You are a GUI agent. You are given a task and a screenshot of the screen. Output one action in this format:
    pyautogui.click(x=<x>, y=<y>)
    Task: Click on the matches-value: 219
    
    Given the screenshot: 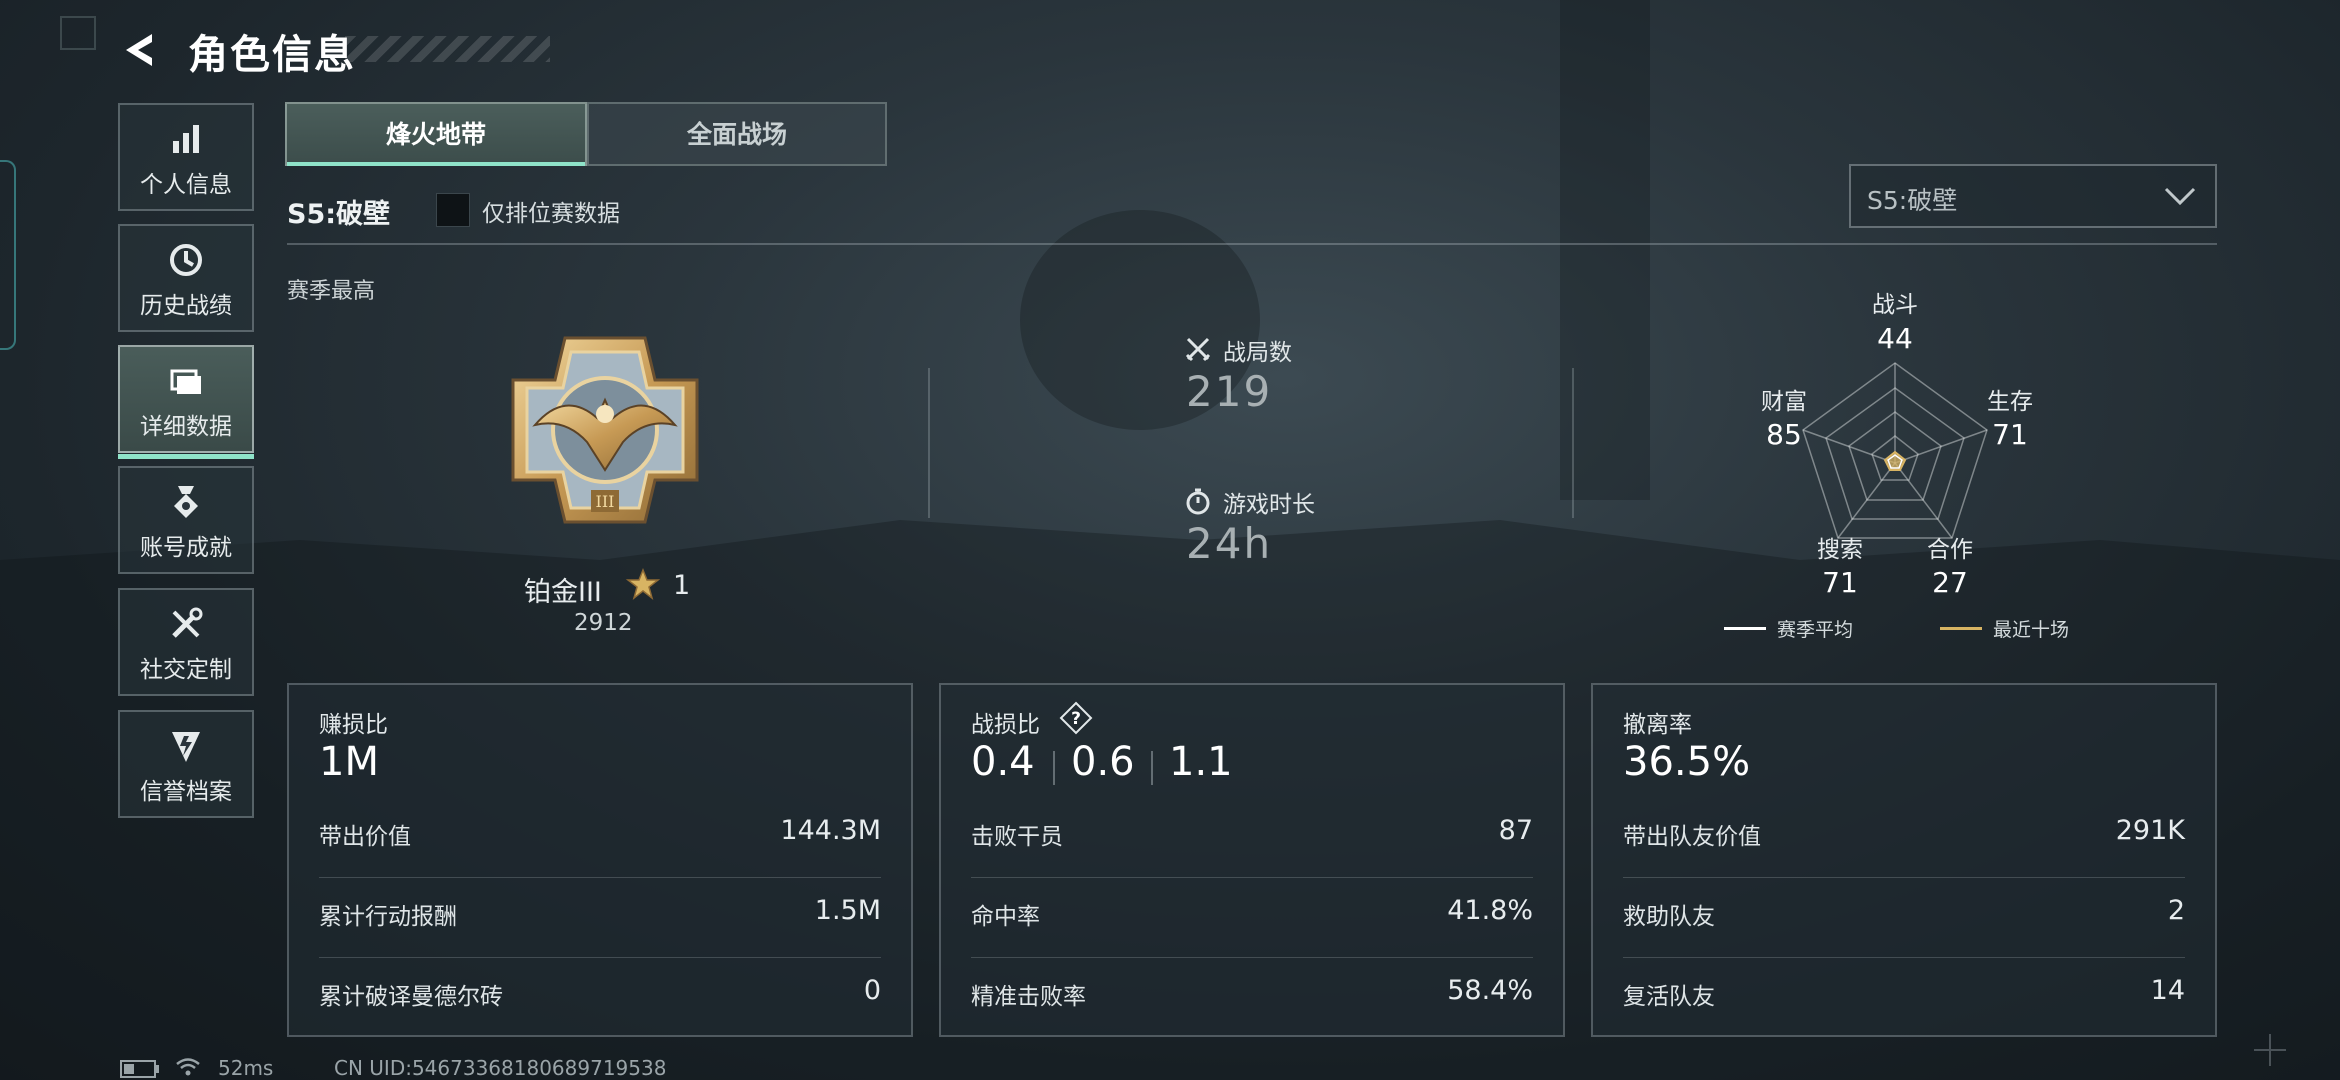 What is the action you would take?
    pyautogui.click(x=1229, y=391)
    